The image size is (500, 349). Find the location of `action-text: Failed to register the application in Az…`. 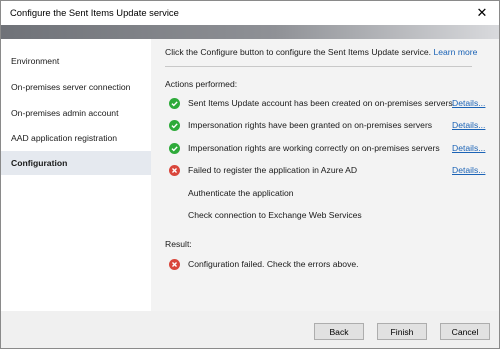

action-text: Failed to register the application in Az… is located at coordinates (273, 170).